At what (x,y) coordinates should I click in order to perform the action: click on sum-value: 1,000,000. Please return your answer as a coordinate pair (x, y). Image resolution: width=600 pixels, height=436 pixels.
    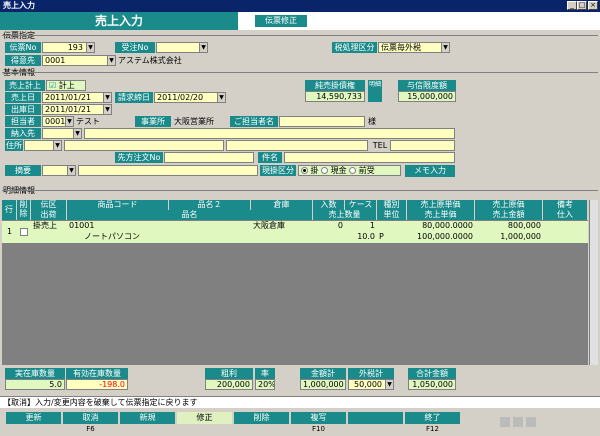
    Looking at the image, I should click on (323, 384).